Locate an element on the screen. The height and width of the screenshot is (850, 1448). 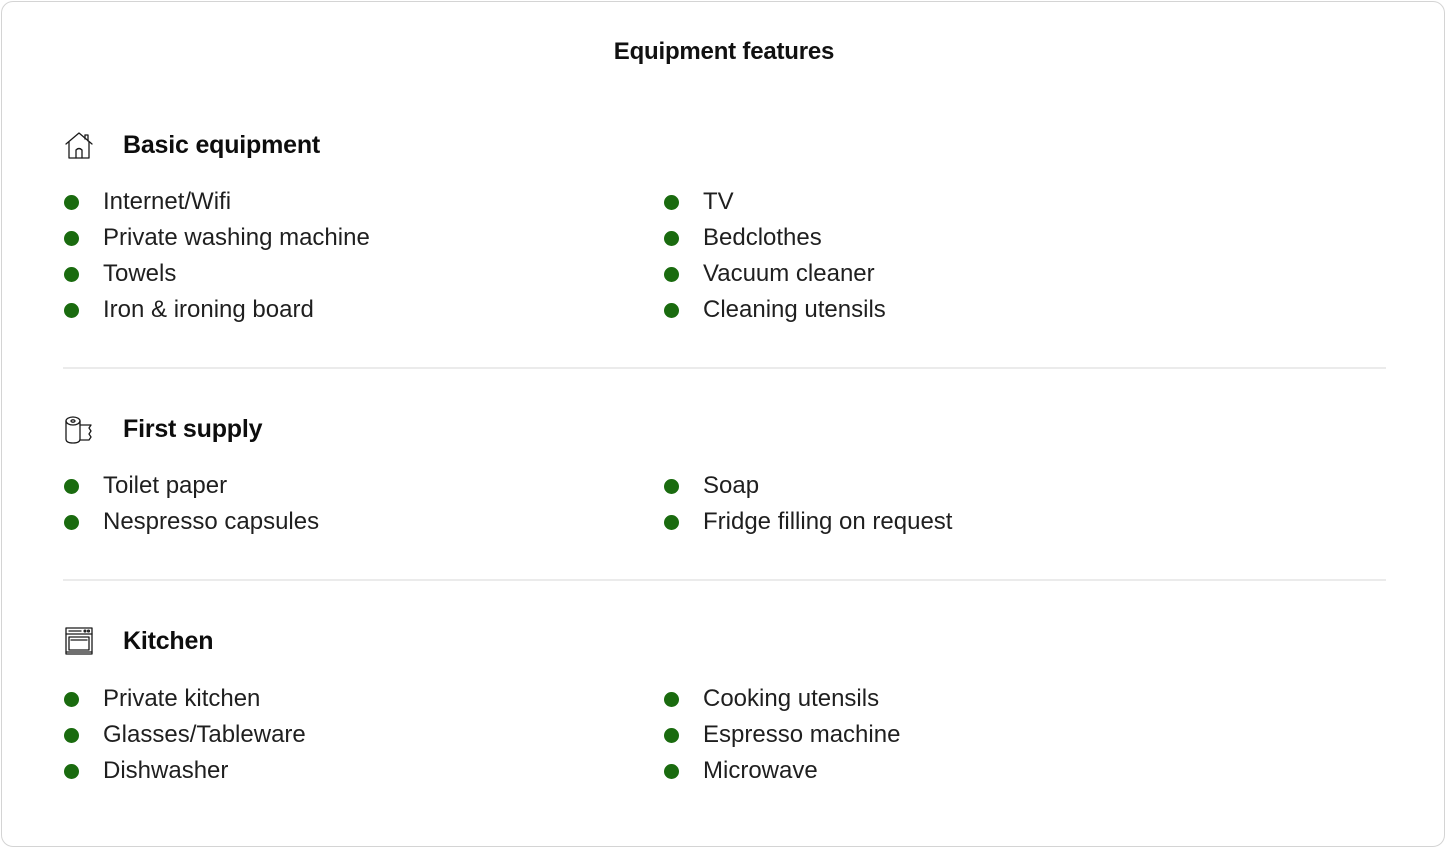
list-item: Cleaning utensils is located at coordinates (774, 310).